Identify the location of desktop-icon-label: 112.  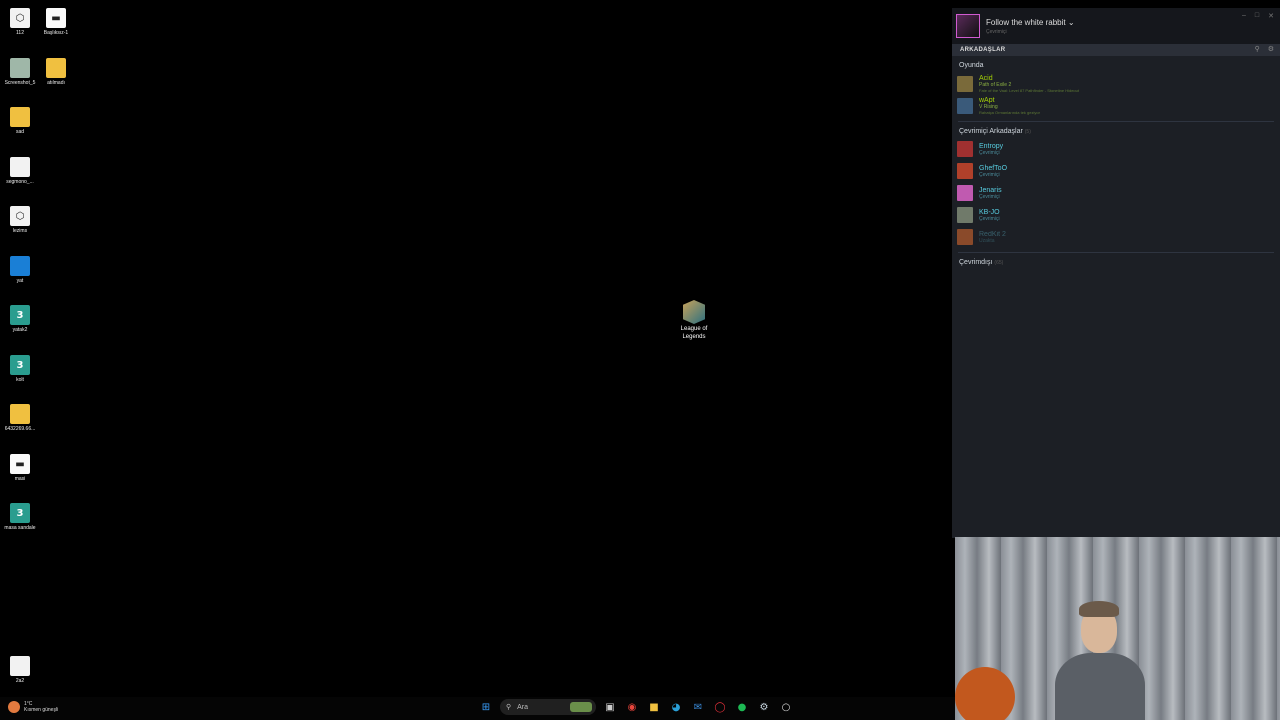
(20, 33).